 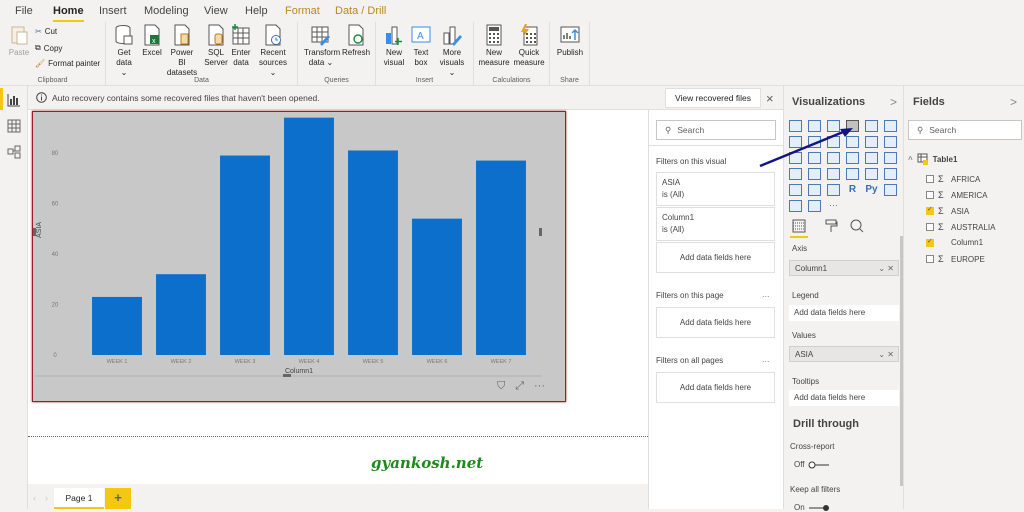 I want to click on cut-button: ✂ Cut, so click(x=46, y=31).